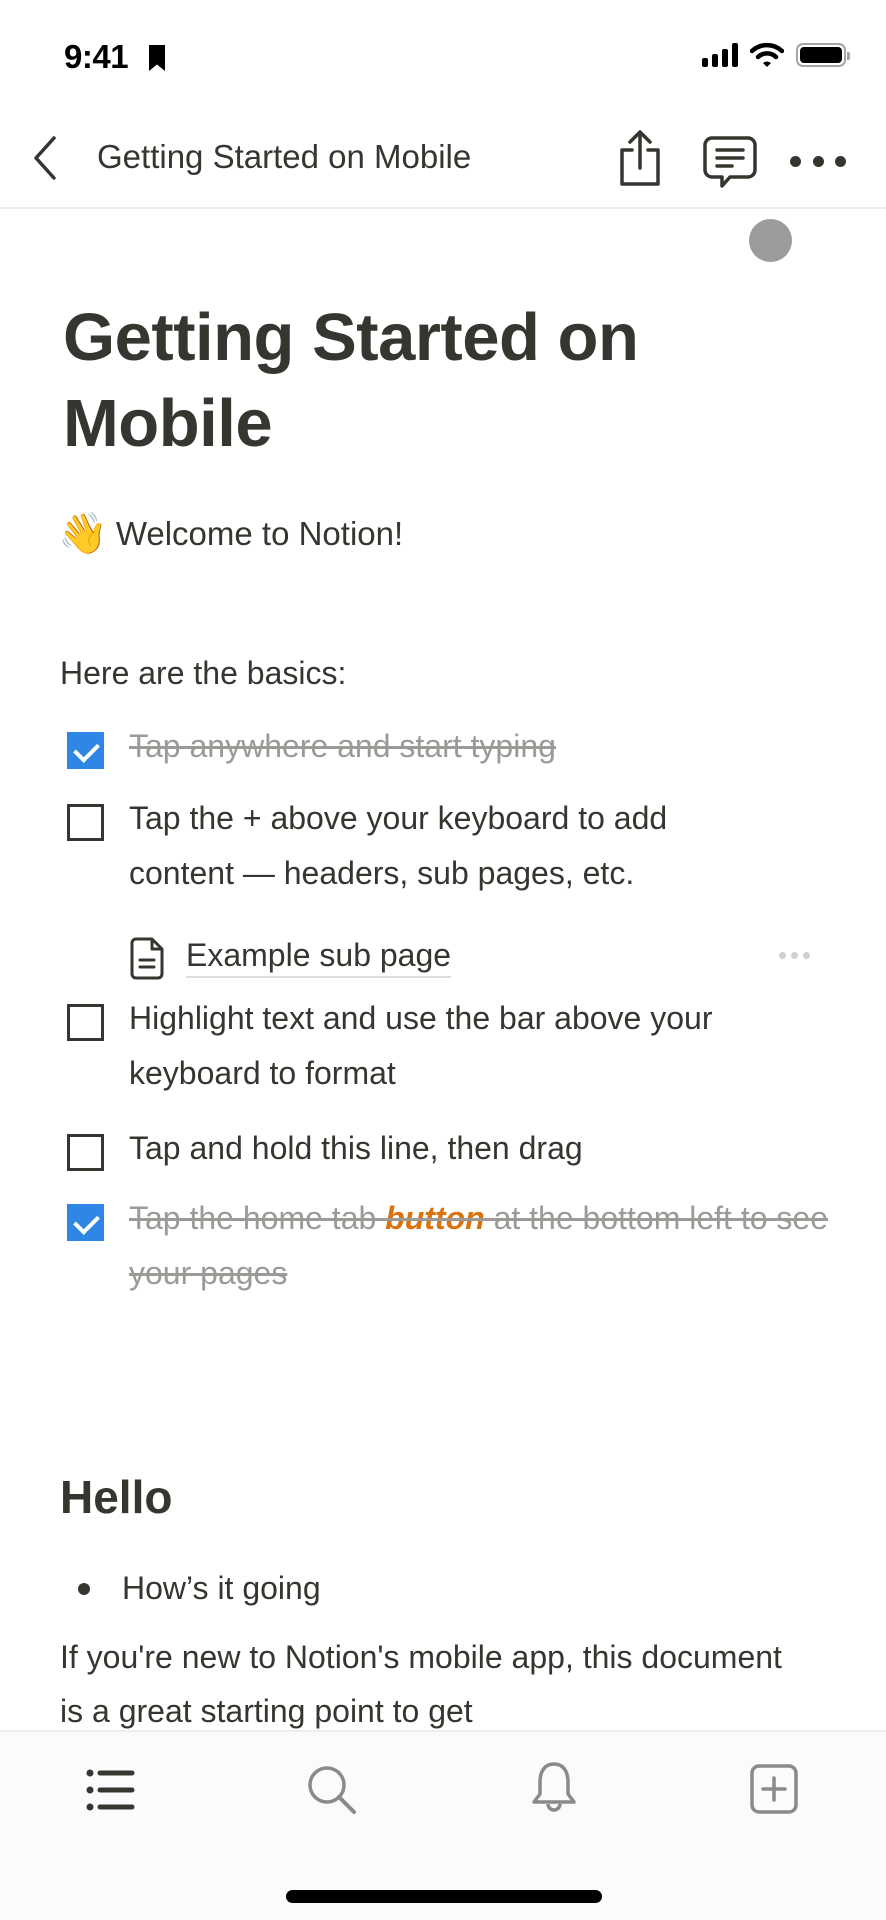  I want to click on wifi-icon, so click(767, 54).